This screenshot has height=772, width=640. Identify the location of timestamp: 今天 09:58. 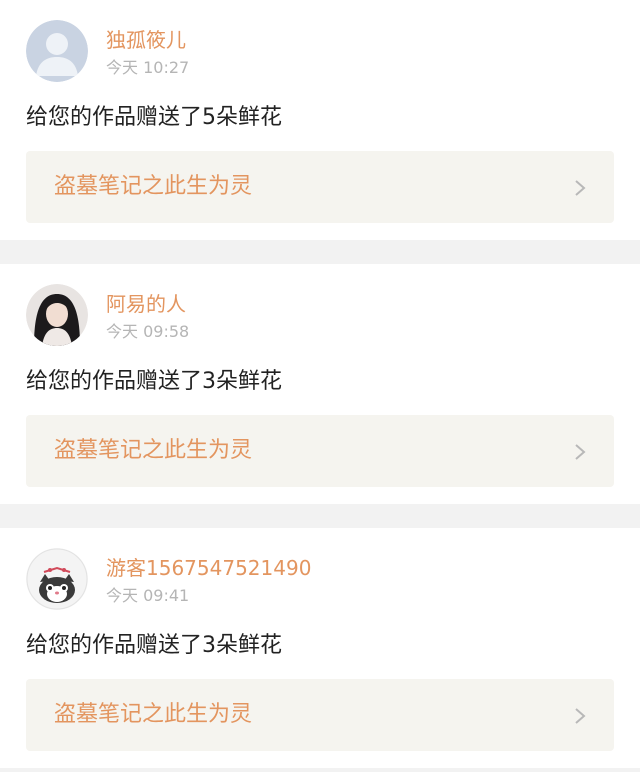
(148, 331).